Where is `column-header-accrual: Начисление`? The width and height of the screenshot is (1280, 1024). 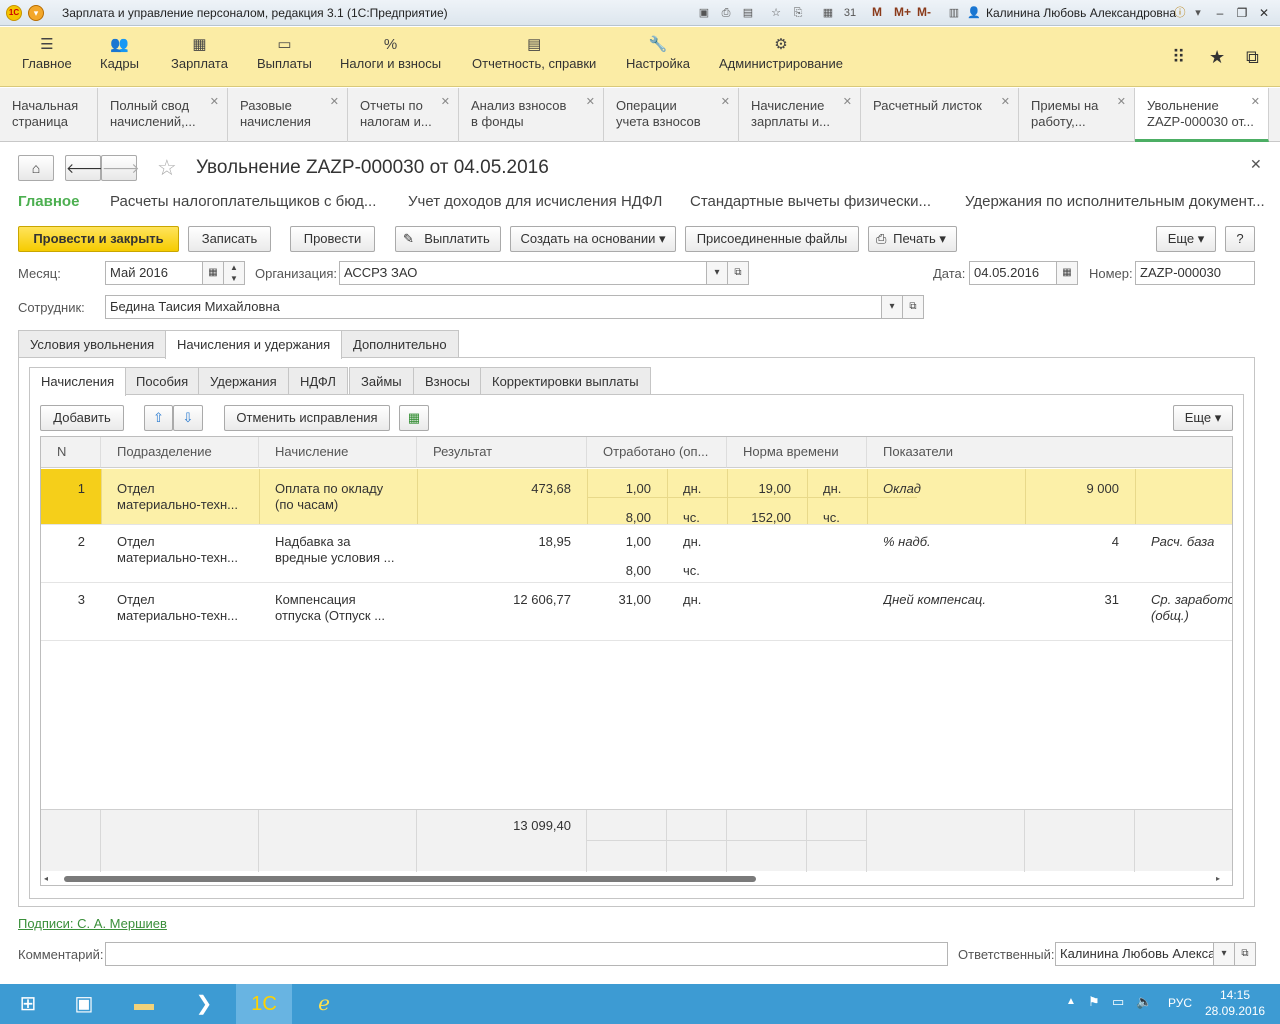
column-header-accrual: Начисление is located at coordinates (338, 452).